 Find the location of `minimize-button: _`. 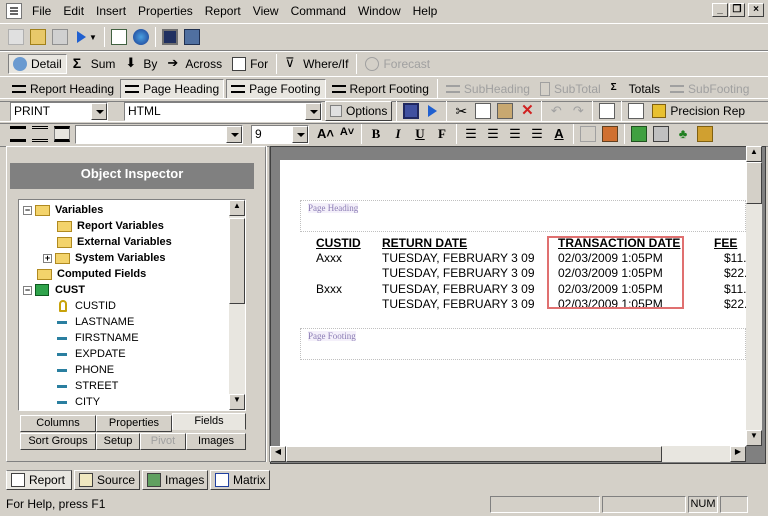

minimize-button: _ is located at coordinates (720, 10).